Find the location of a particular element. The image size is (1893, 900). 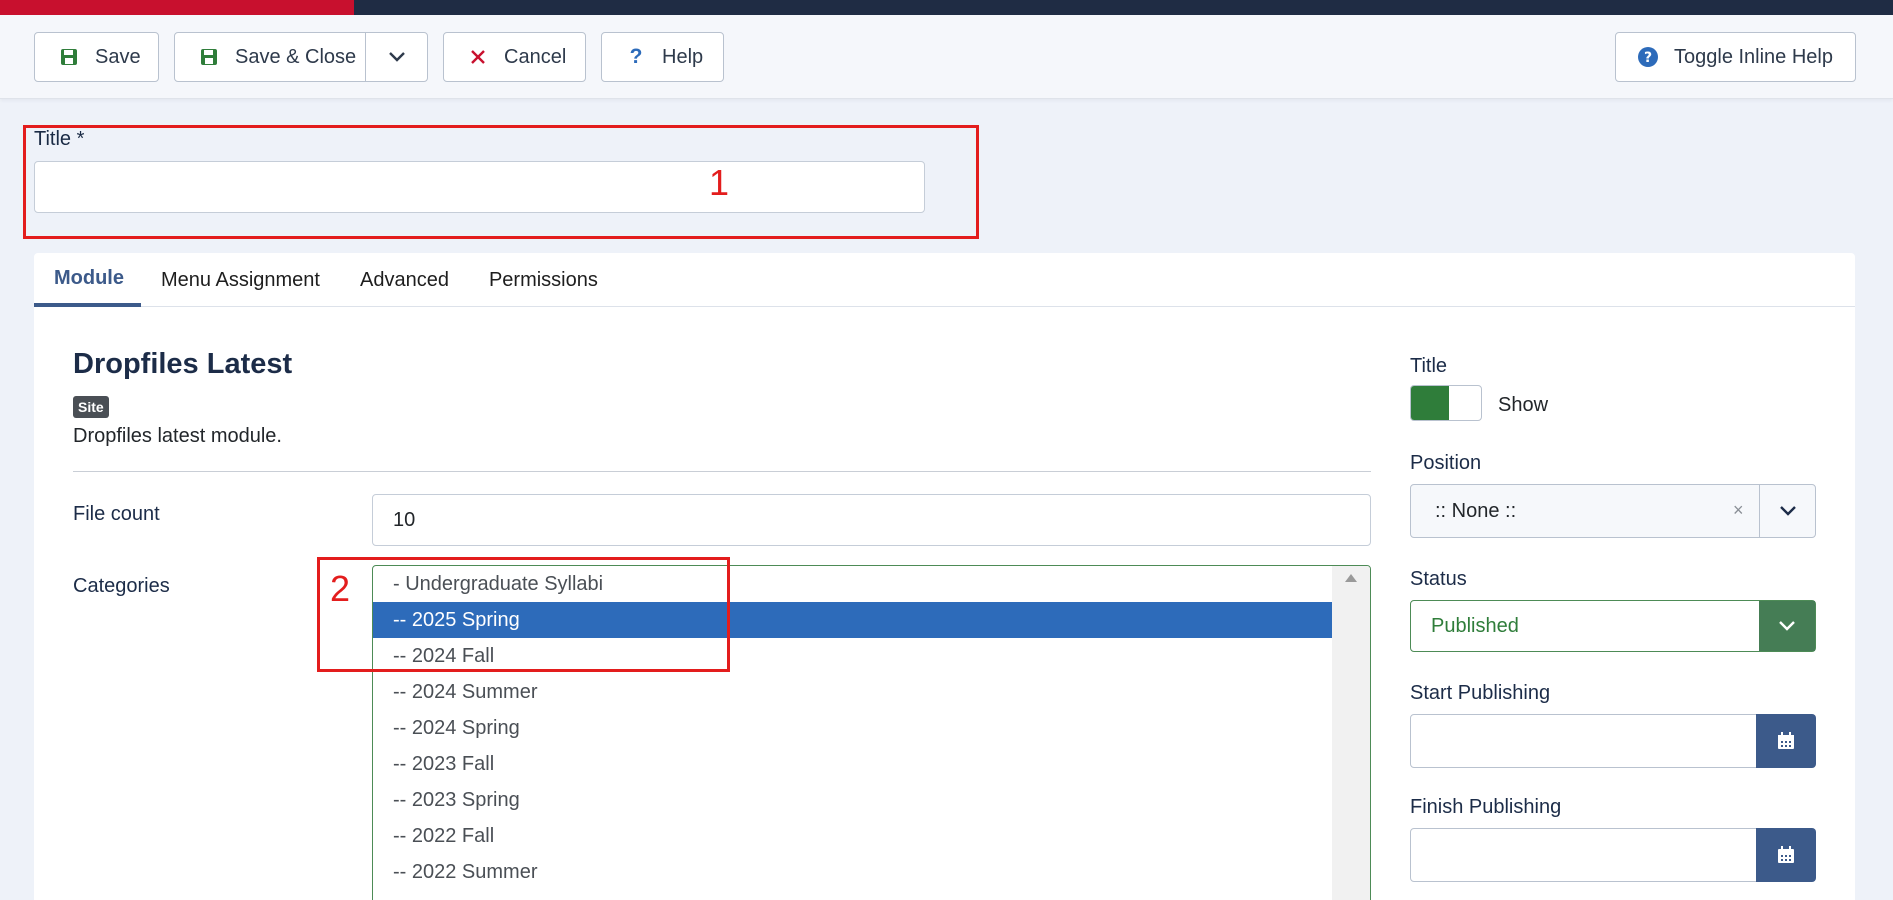

module-title: Dropfiles Latest is located at coordinates (183, 364).